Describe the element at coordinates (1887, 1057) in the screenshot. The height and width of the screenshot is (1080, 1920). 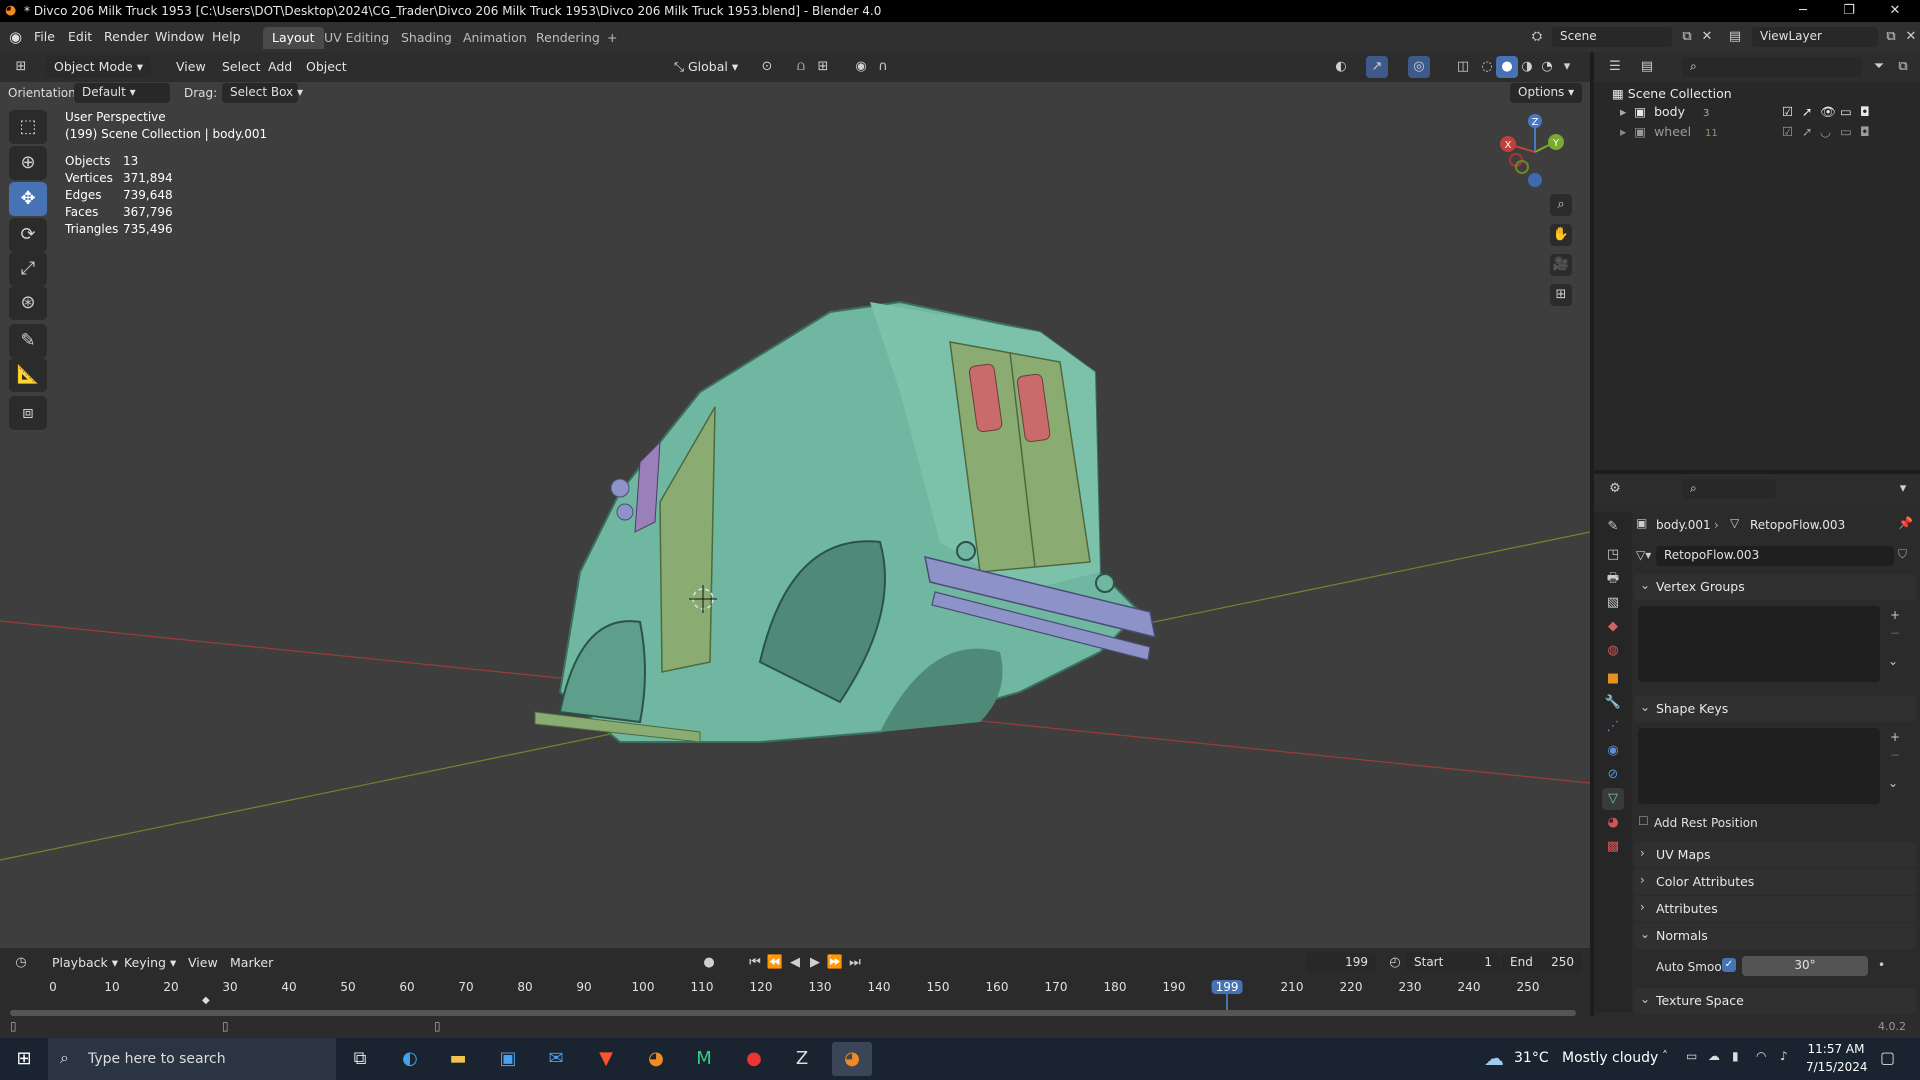
I see `notifications-icon: ▢` at that location.